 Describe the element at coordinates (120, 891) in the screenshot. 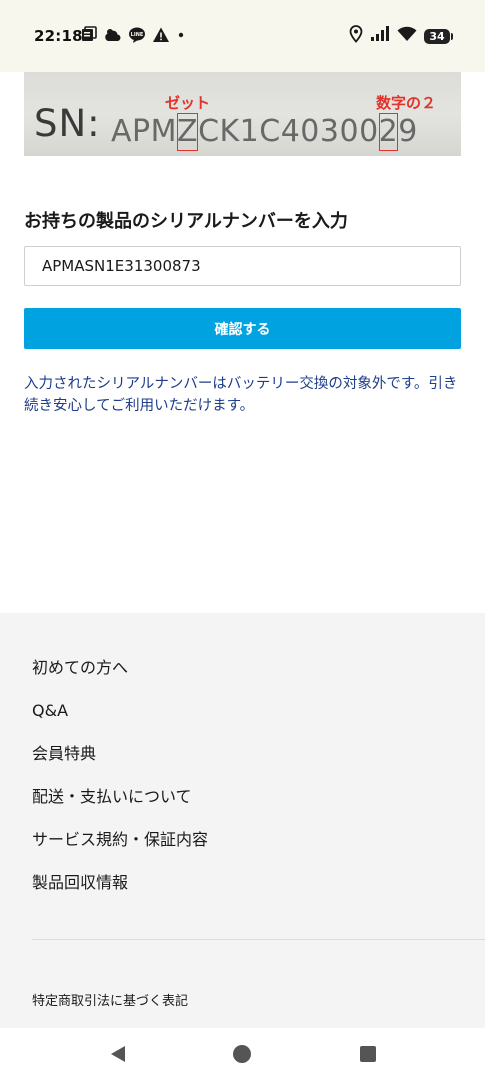

I see `footer-link-product-recall: 製品回収情報` at that location.